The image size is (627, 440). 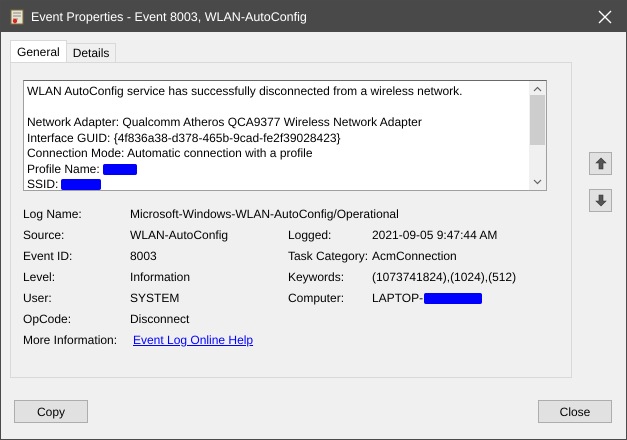 I want to click on up-arrow-icon, so click(x=600, y=163).